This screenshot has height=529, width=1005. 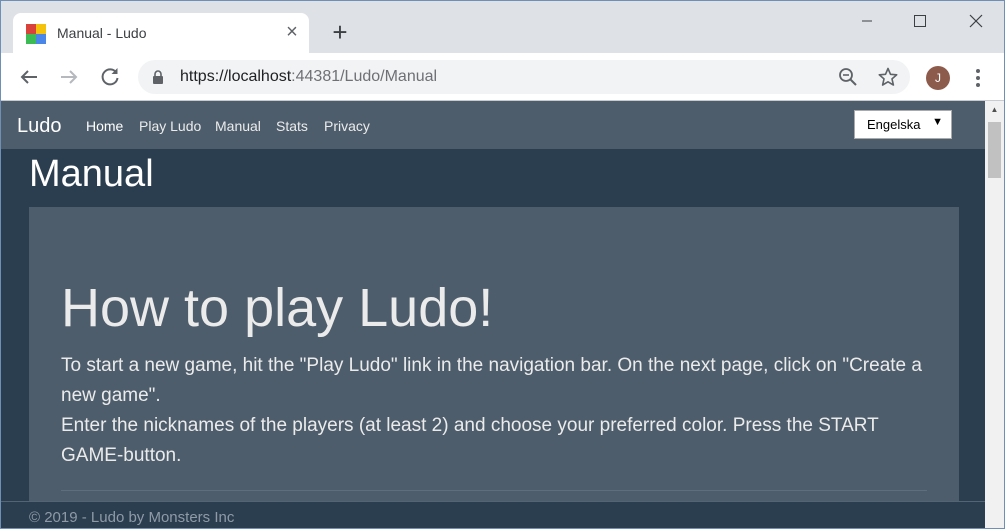 What do you see at coordinates (69, 77) in the screenshot?
I see `forward-arrow-icon` at bounding box center [69, 77].